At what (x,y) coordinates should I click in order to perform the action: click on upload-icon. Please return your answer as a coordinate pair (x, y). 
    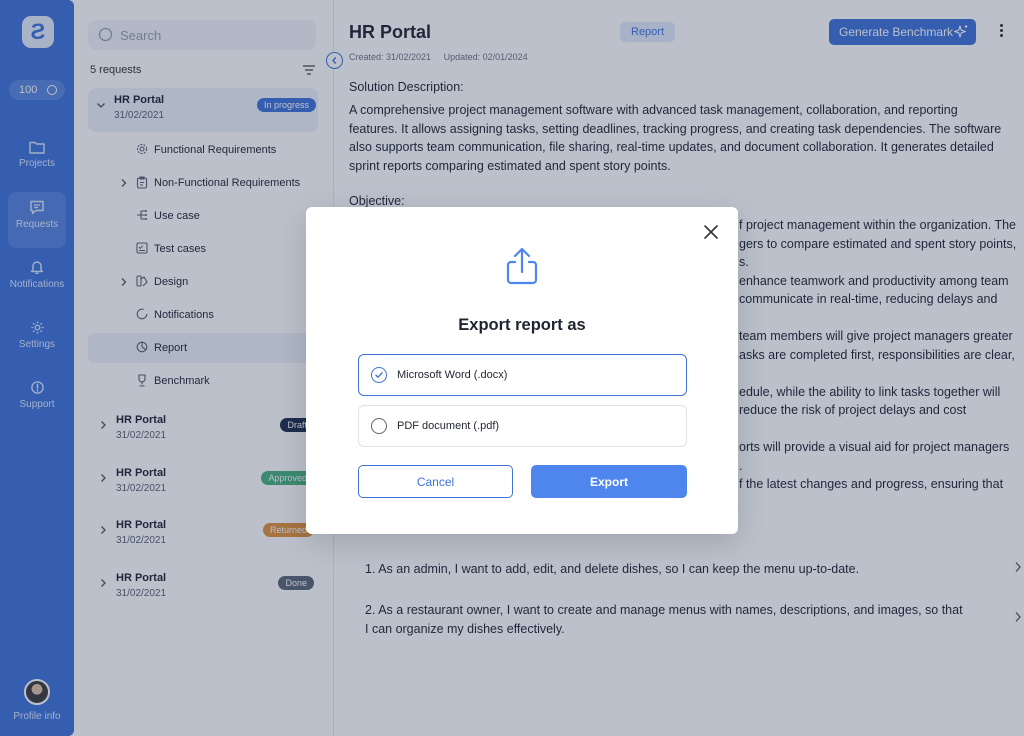
    Looking at the image, I should click on (522, 266).